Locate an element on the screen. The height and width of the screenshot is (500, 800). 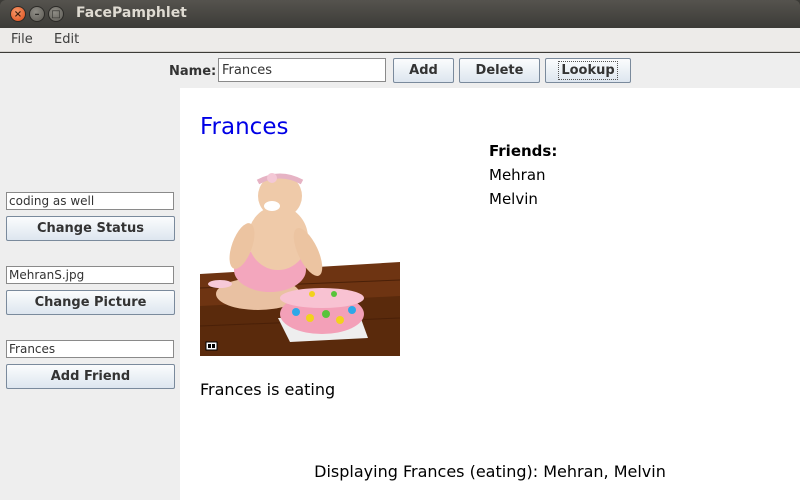
status-input is located at coordinates (90, 201).